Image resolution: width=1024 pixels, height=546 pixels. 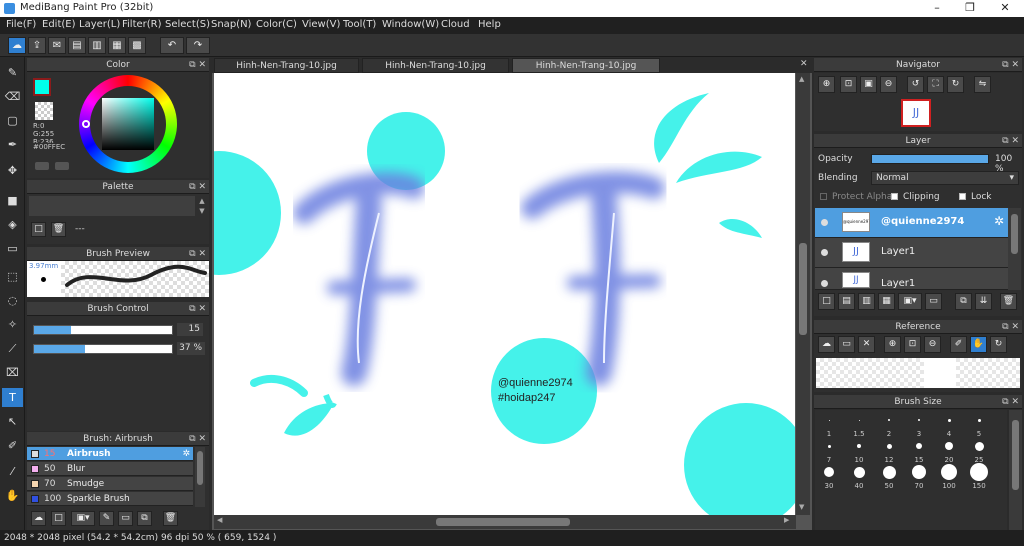 What do you see at coordinates (978, 344) in the screenshot?
I see `hand-icon: ✋` at bounding box center [978, 344].